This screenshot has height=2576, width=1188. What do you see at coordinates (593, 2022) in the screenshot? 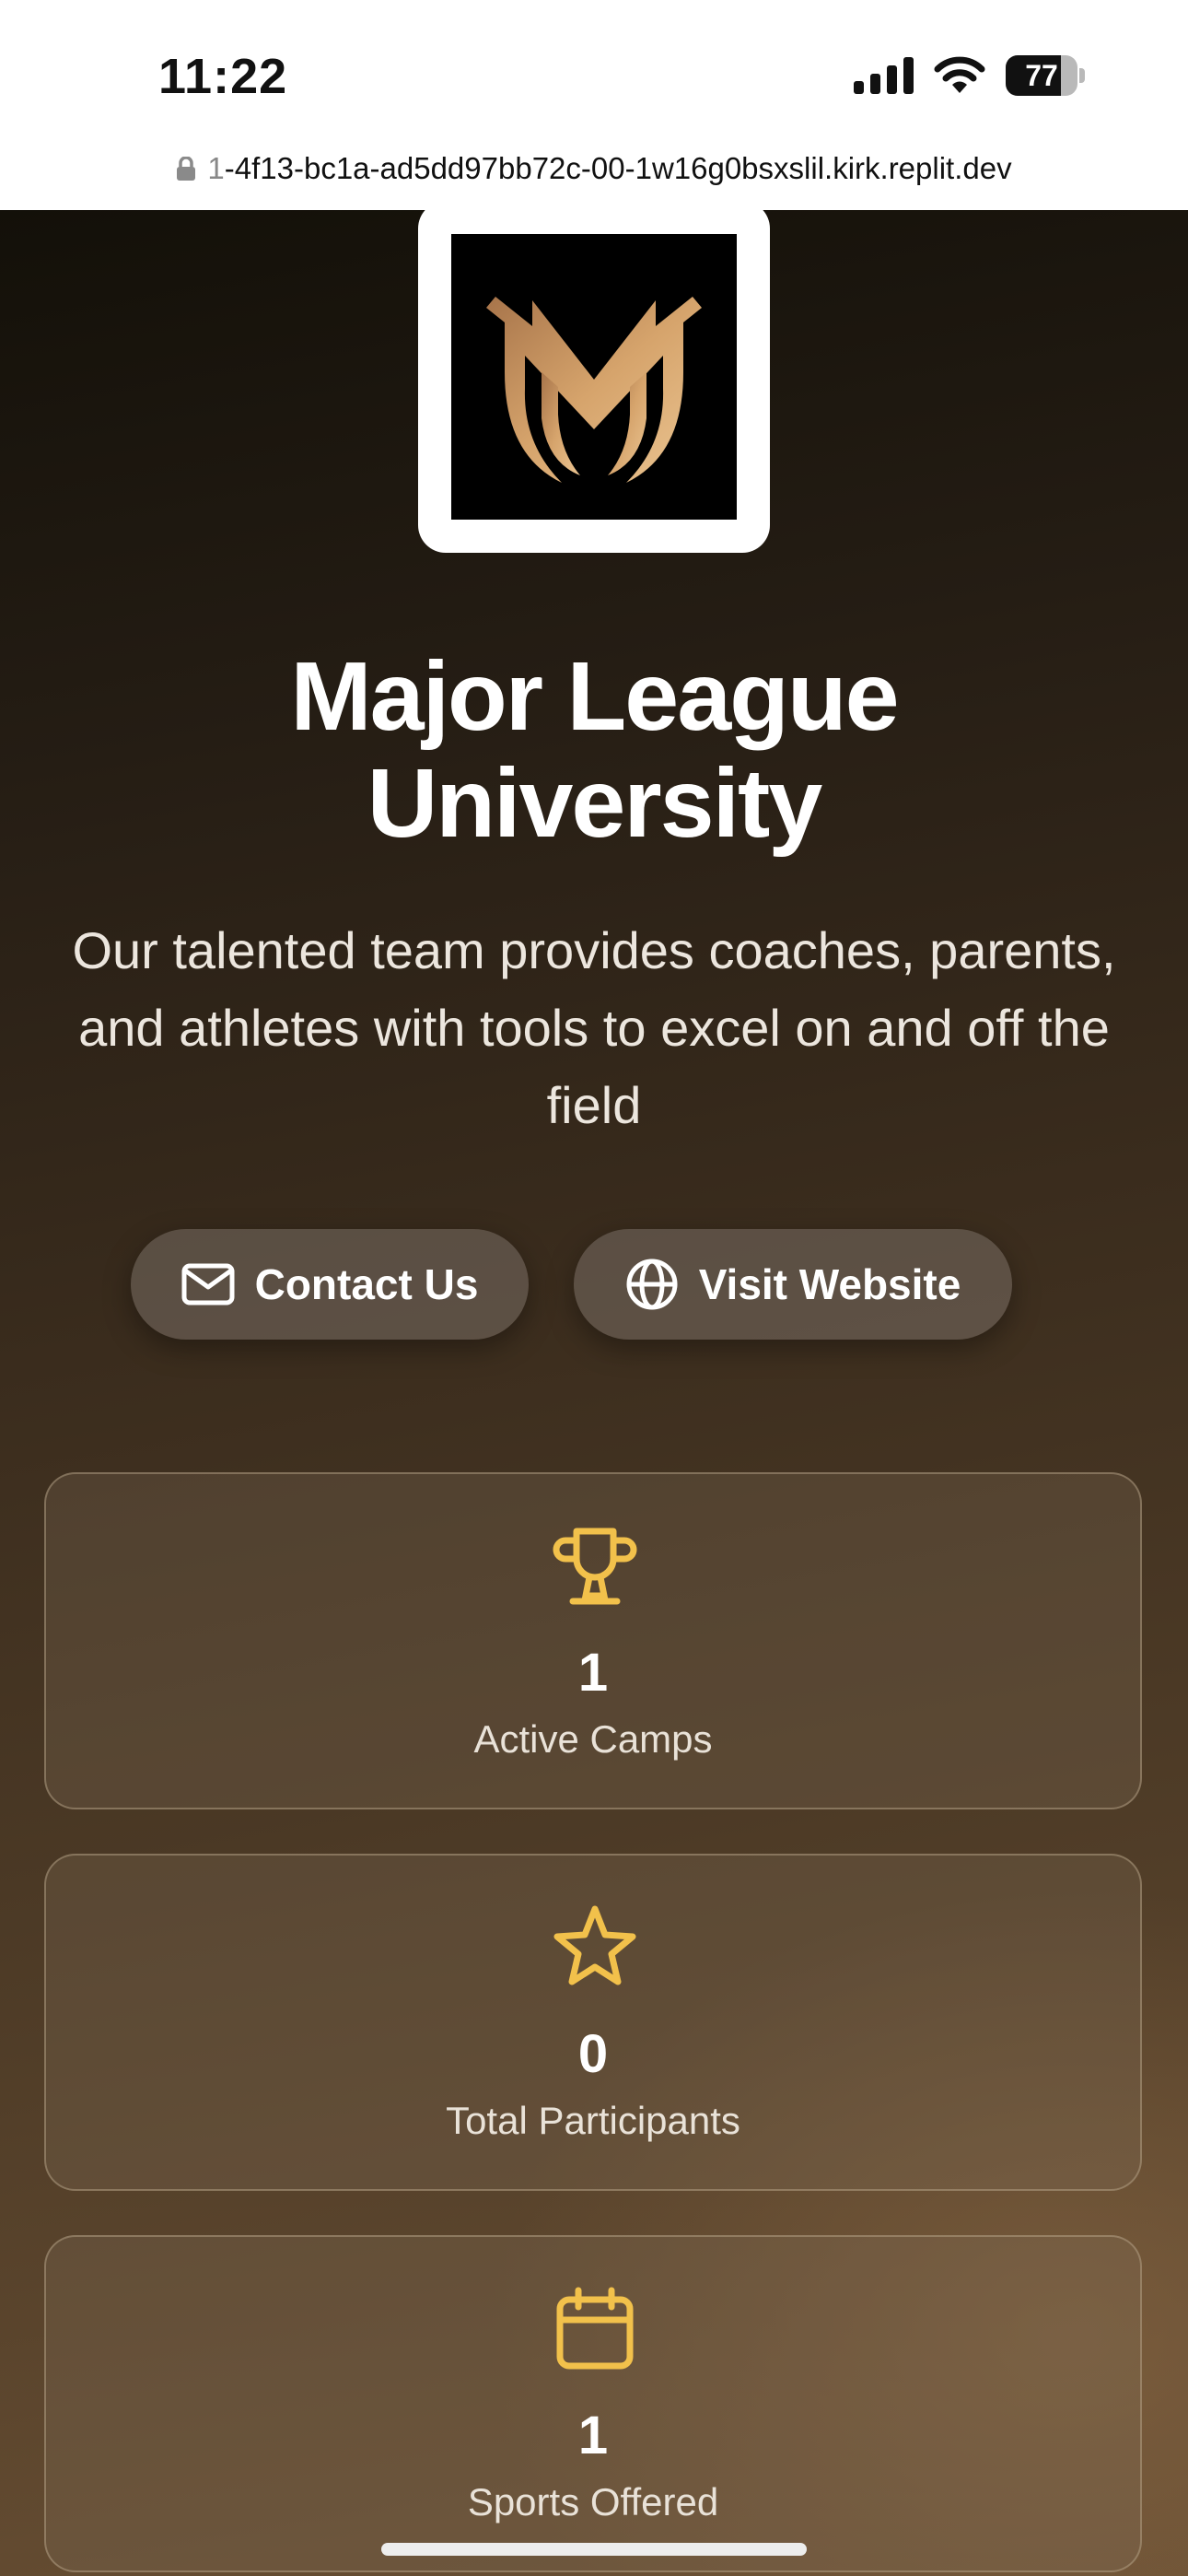
I see `stat-card-total-participants: 0 Total Participants` at bounding box center [593, 2022].